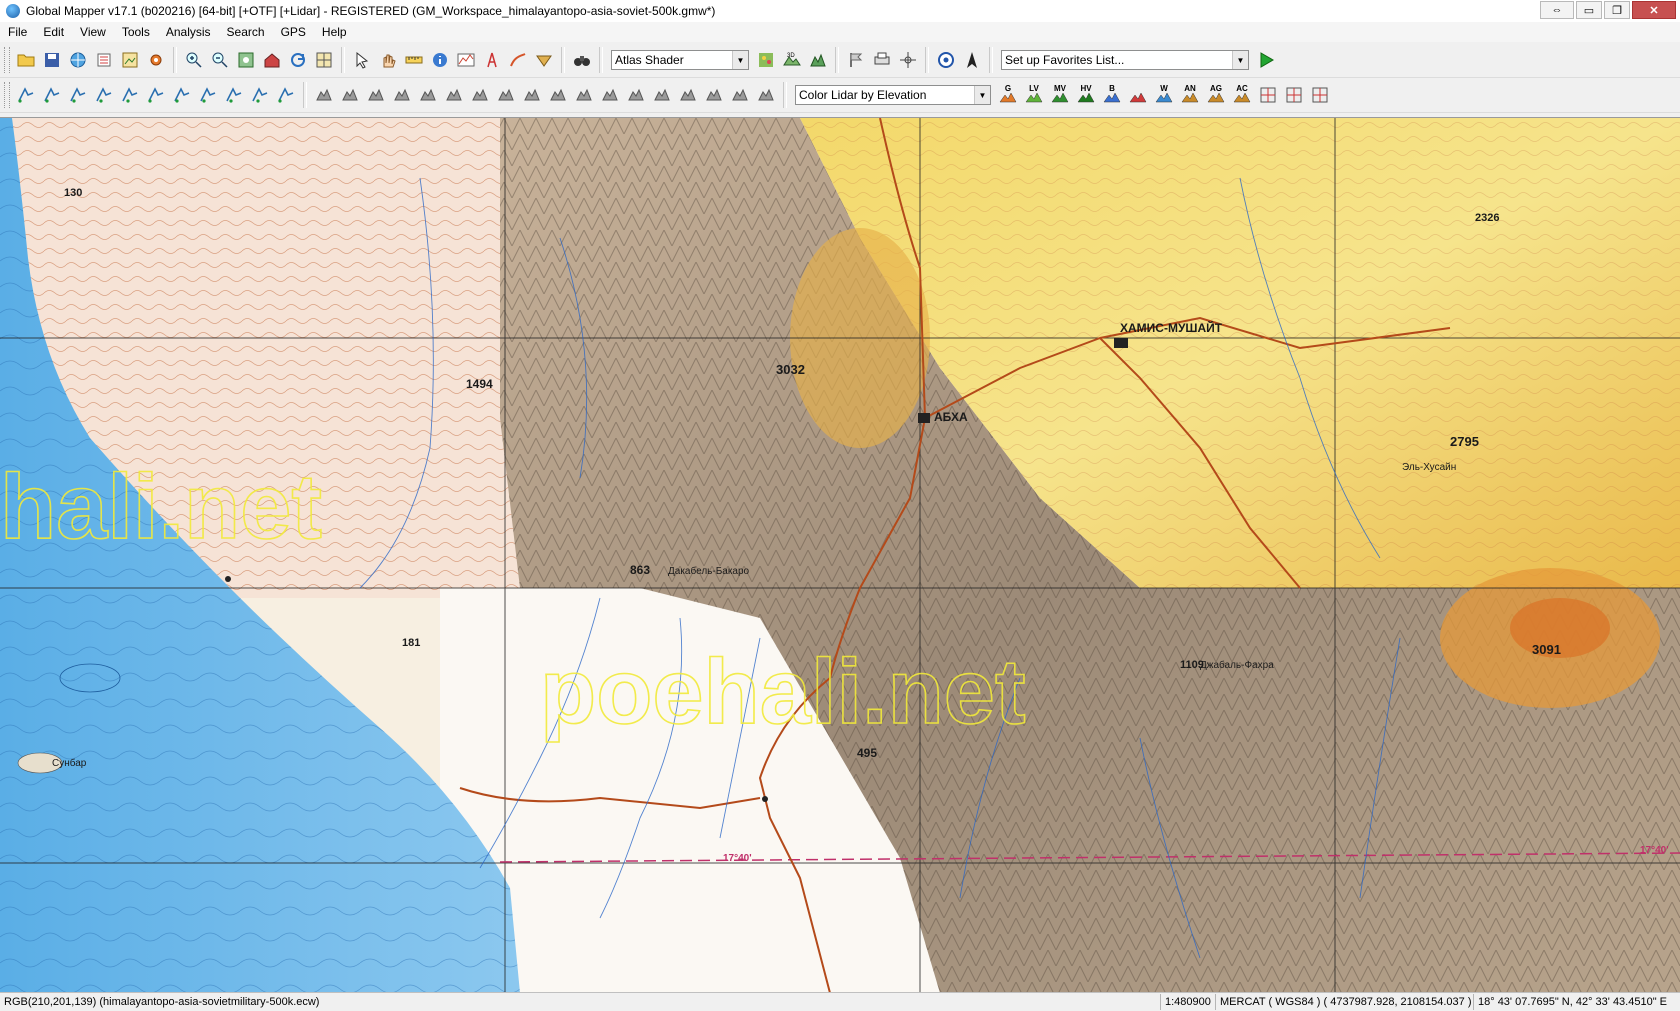  What do you see at coordinates (1125, 60) in the screenshot?
I see `favorites-select: Set up Favorites List... ▼` at bounding box center [1125, 60].